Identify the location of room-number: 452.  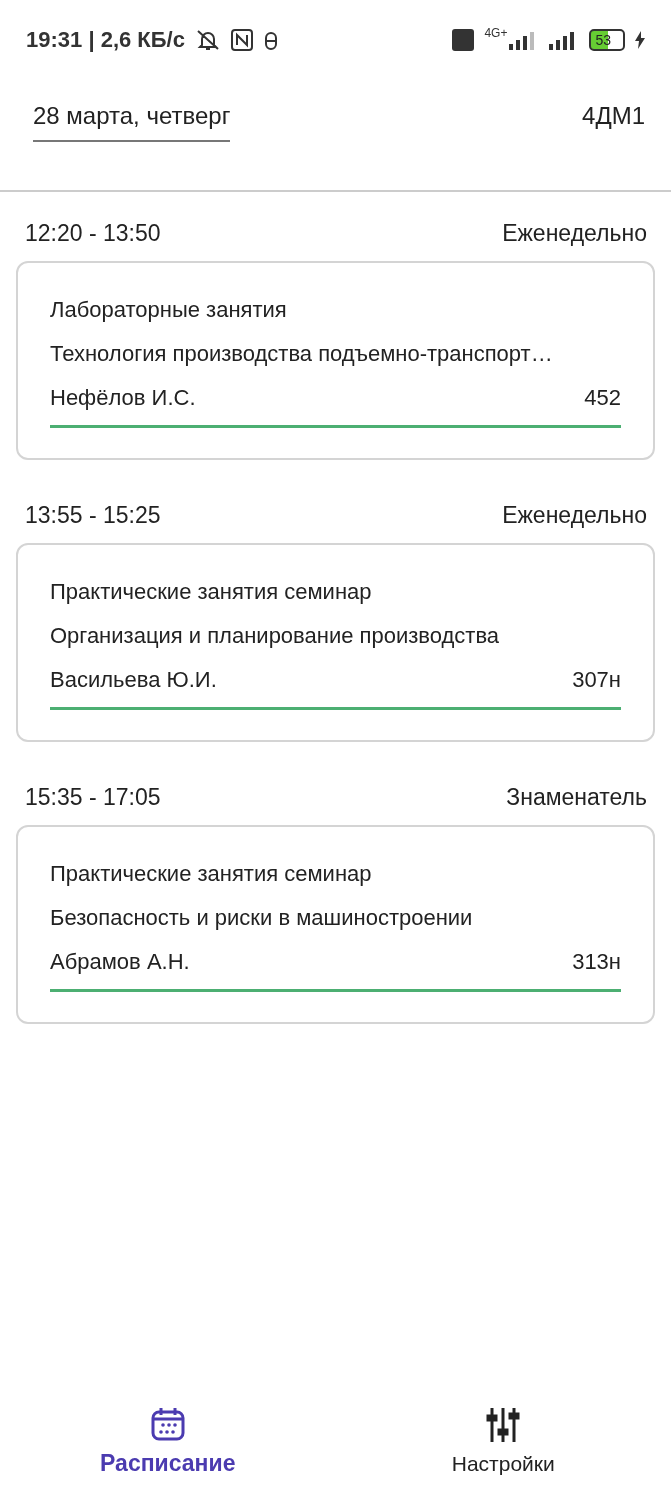
(602, 398).